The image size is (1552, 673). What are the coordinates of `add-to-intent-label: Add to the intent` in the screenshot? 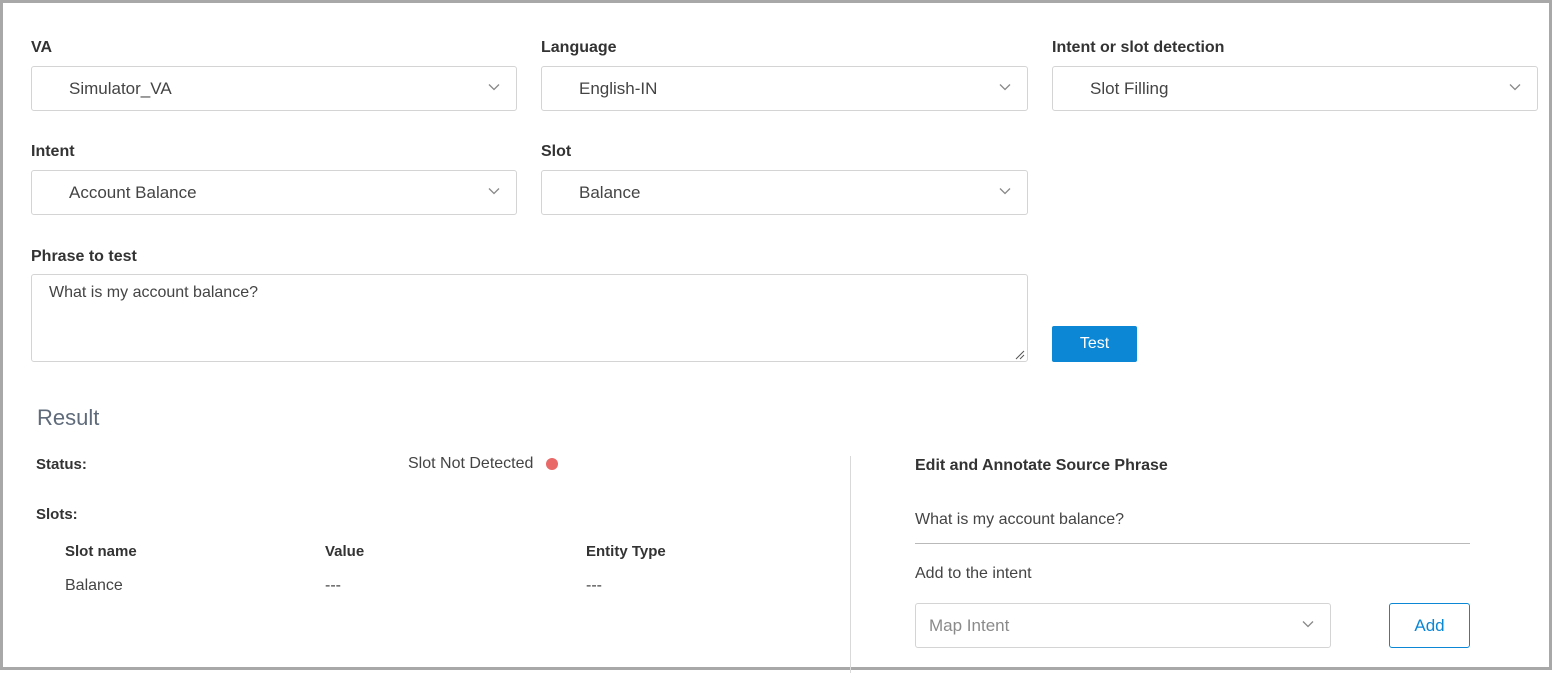 It's located at (973, 573).